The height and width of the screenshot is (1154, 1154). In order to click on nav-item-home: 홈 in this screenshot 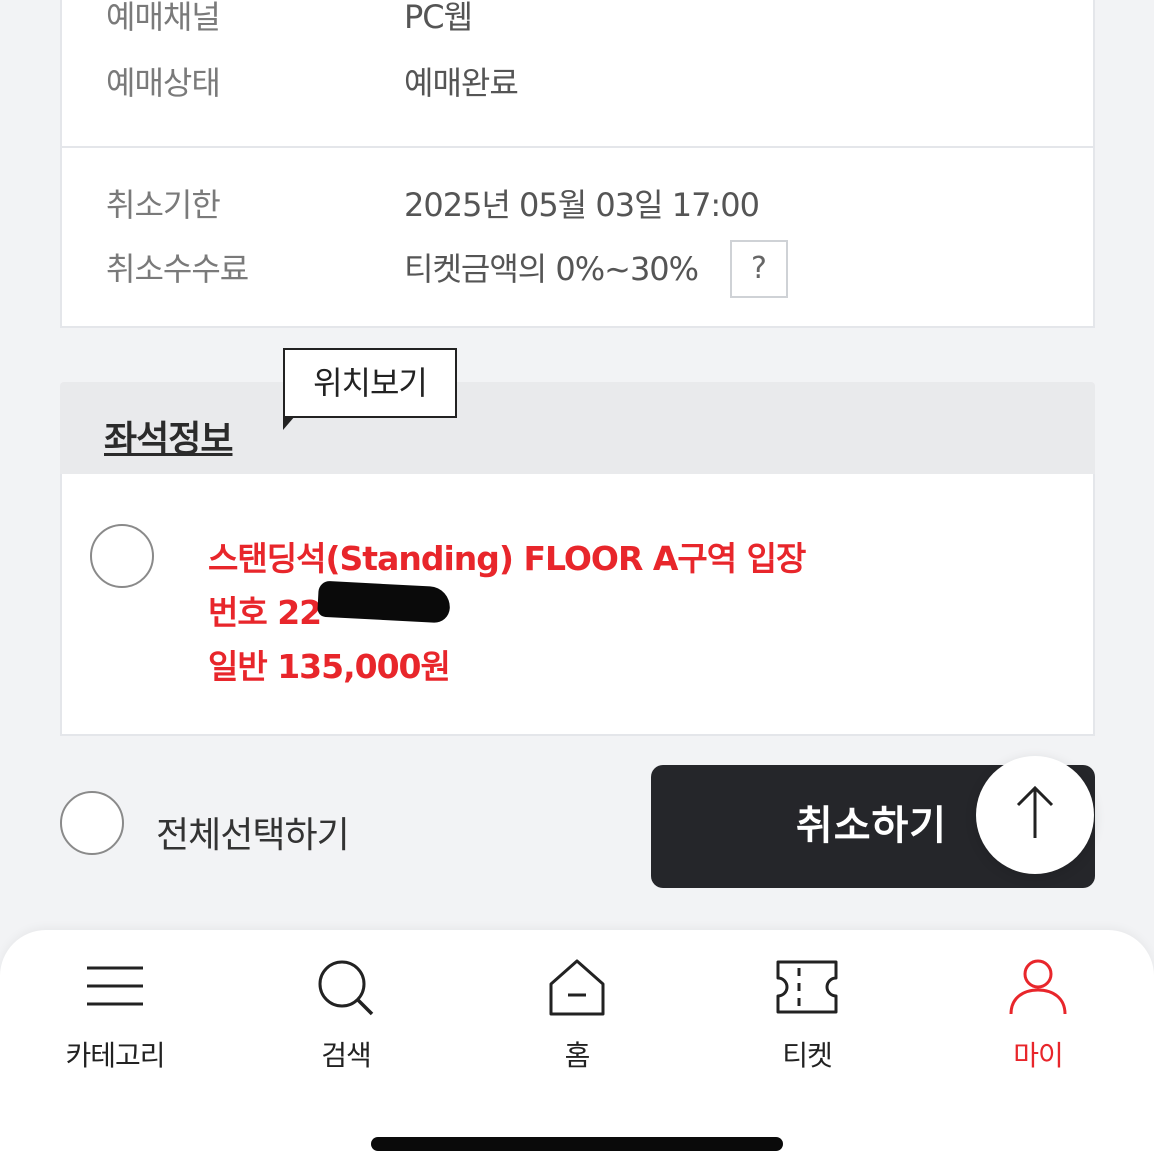, I will do `click(577, 1016)`.